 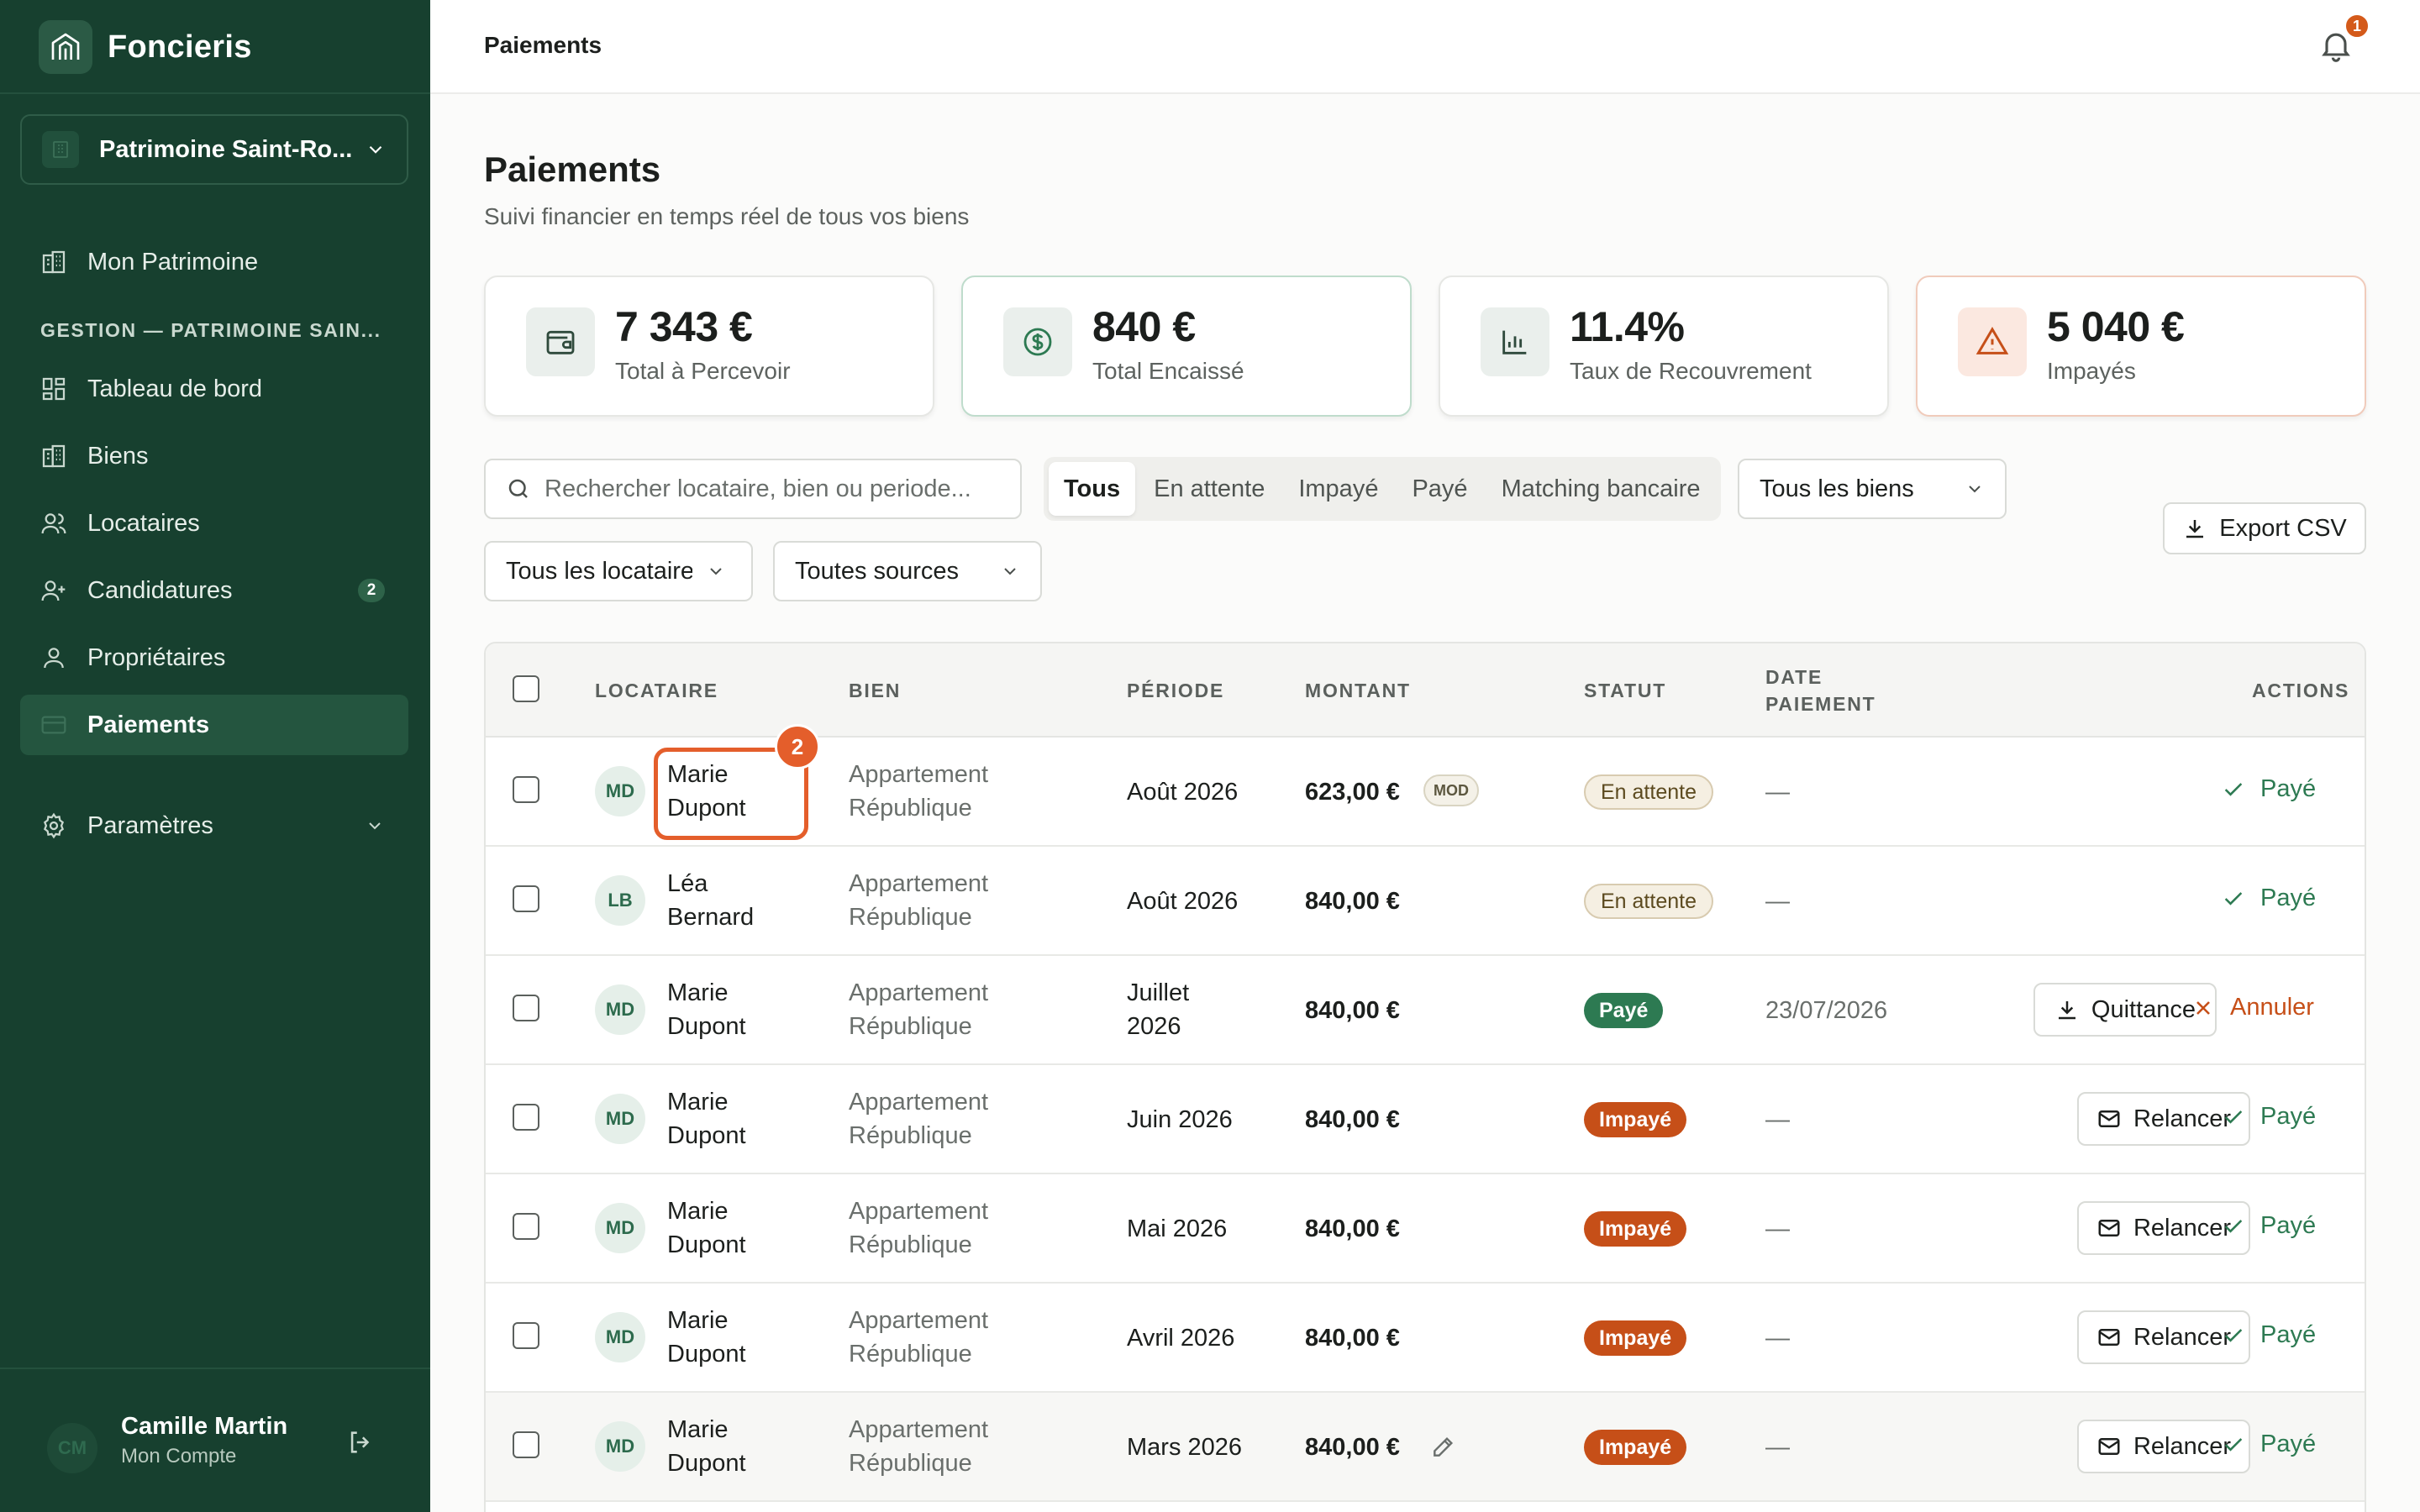 What do you see at coordinates (360, 1444) in the screenshot?
I see `logout-icon` at bounding box center [360, 1444].